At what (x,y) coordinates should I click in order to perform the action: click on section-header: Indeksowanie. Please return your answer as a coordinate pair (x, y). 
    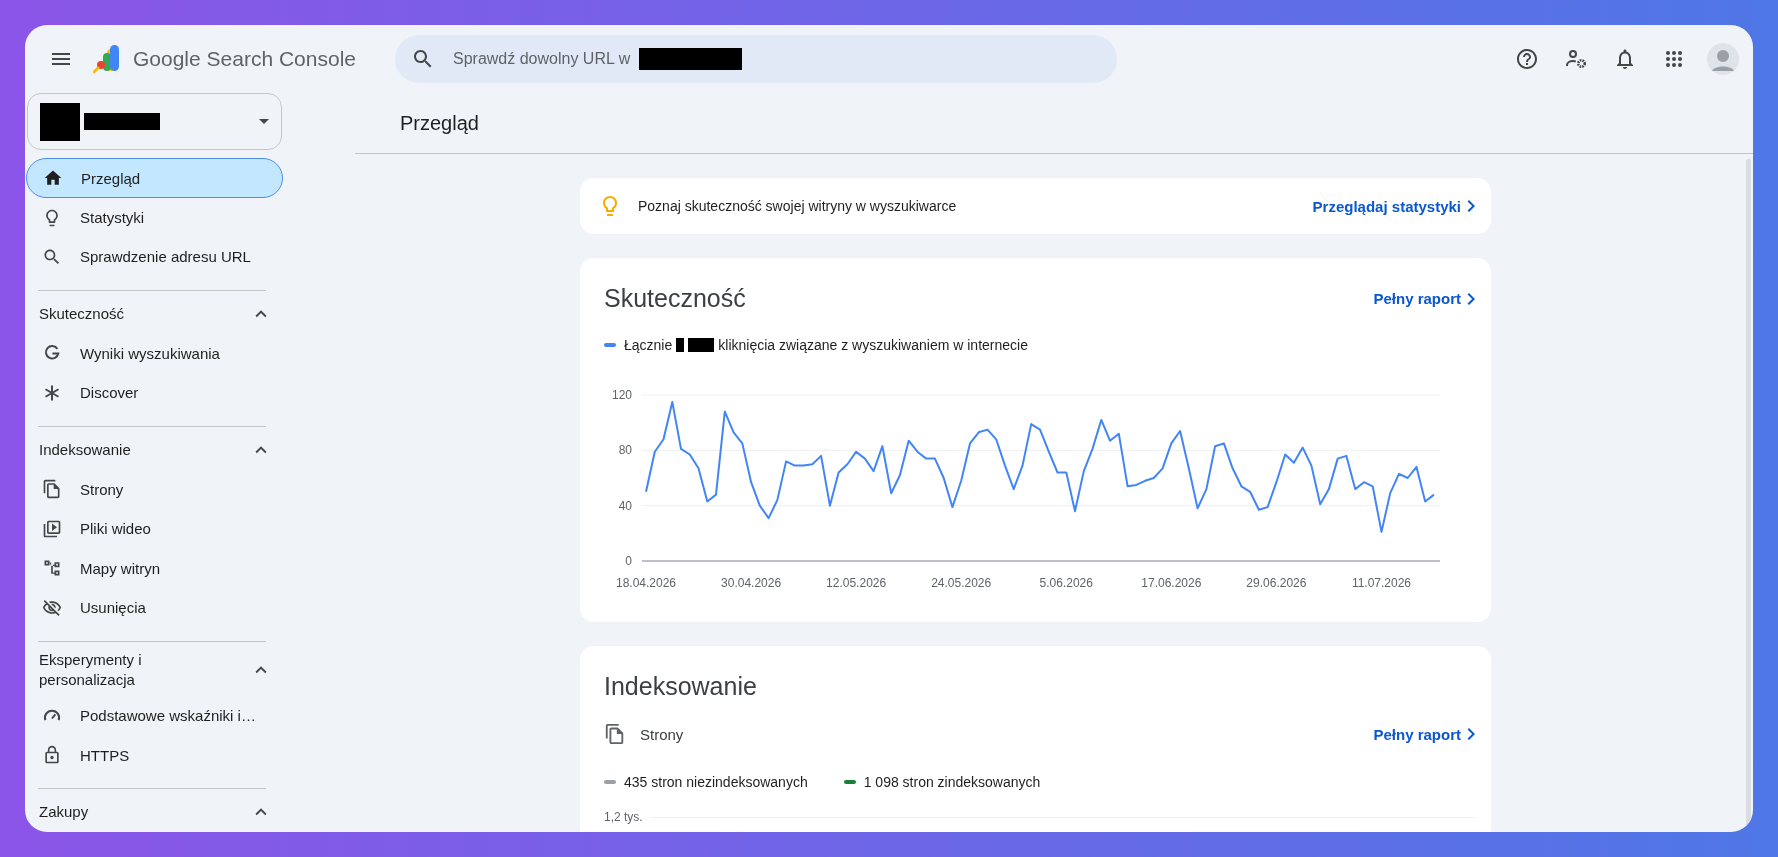
    Looking at the image, I should click on (157, 449).